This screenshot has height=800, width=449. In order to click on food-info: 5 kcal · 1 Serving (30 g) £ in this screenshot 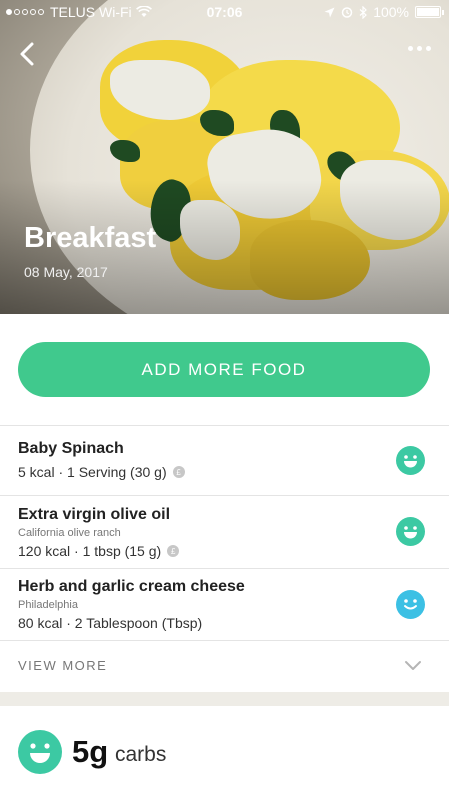, I will do `click(101, 472)`.